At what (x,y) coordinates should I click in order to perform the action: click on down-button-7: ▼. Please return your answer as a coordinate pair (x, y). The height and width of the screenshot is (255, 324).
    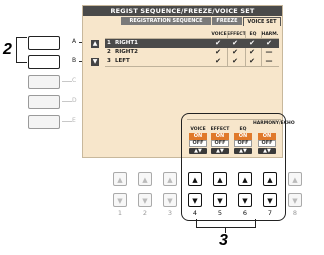
    Looking at the image, I should click on (270, 200).